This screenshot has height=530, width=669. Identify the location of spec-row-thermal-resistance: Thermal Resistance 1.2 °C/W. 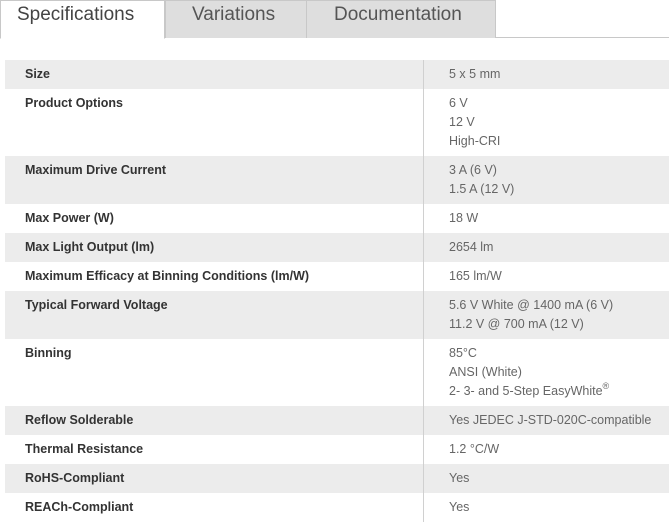
(337, 449).